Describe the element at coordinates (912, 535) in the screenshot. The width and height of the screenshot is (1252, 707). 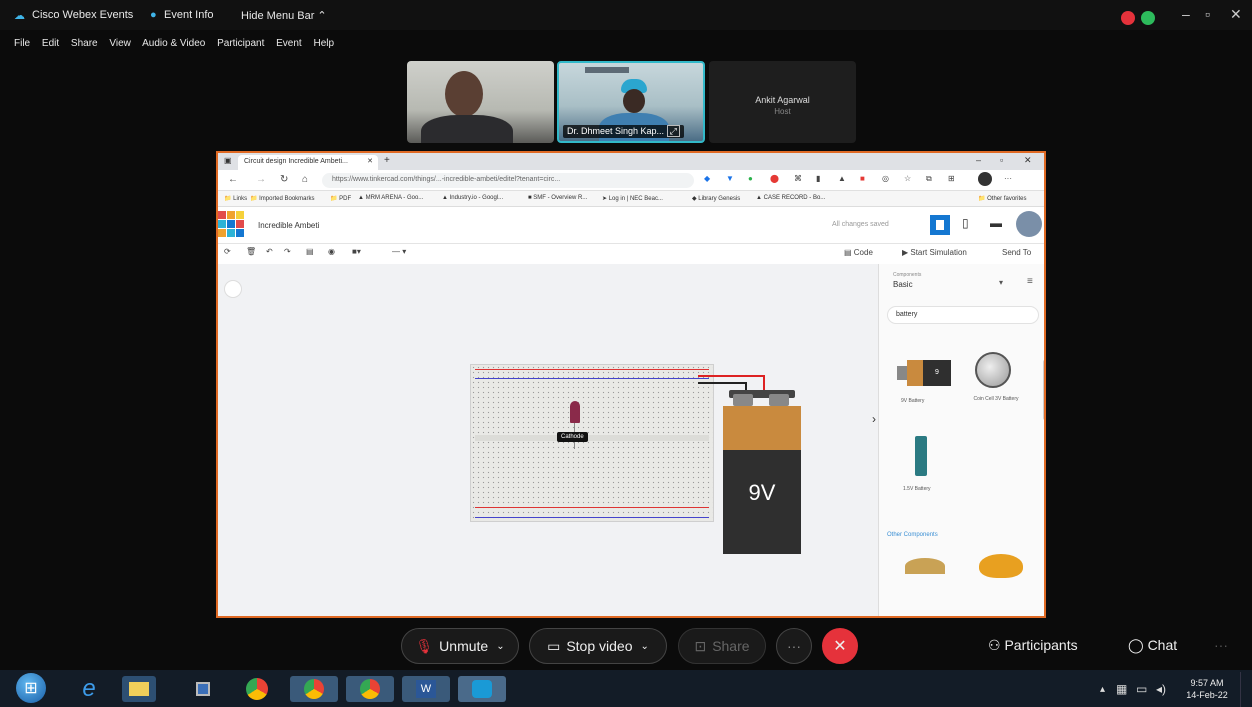
I see `other-components-link: Other Components` at that location.